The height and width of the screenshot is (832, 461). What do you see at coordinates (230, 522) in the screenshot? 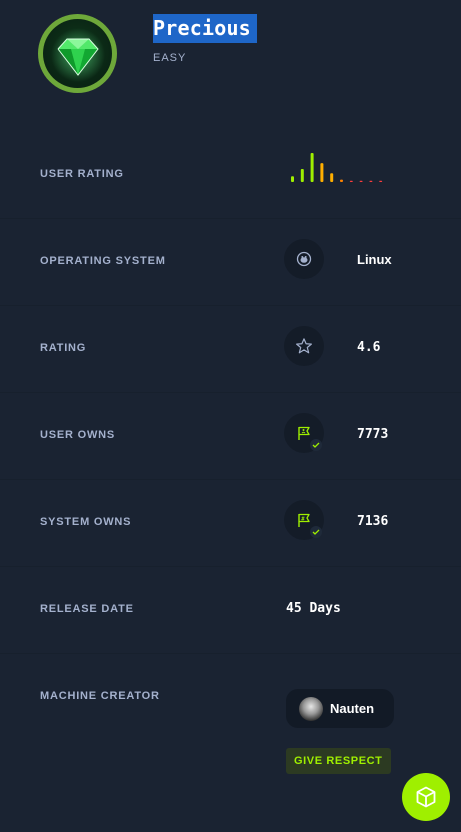
I see `system-owns-row: SYSTEM OWNS # 7136` at bounding box center [230, 522].